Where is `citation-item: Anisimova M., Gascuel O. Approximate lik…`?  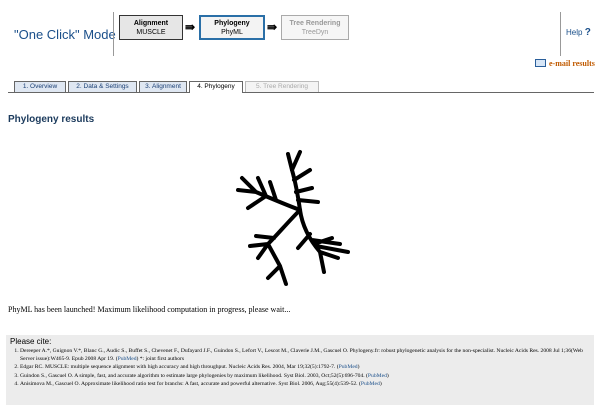 citation-item: Anisimova M., Gascuel O. Approximate lik… is located at coordinates (305, 385).